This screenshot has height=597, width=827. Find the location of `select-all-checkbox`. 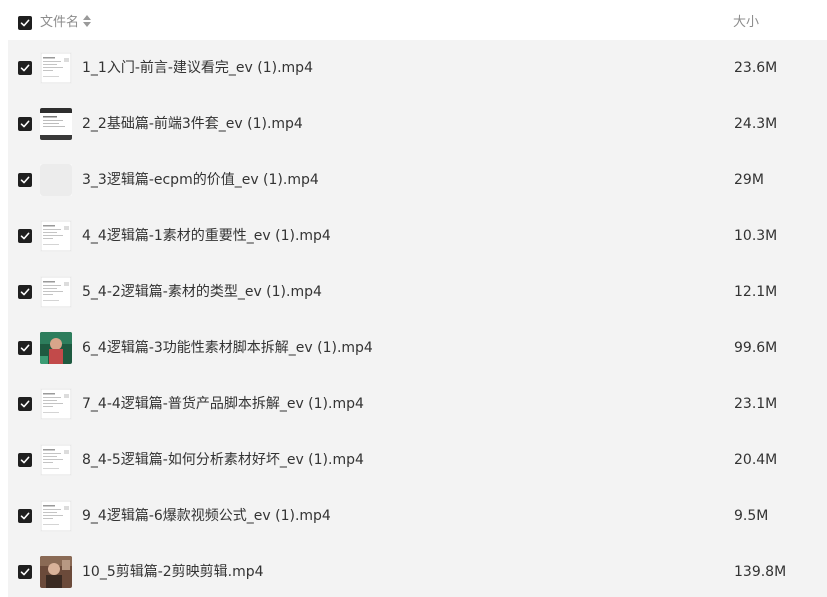

select-all-checkbox is located at coordinates (25, 23).